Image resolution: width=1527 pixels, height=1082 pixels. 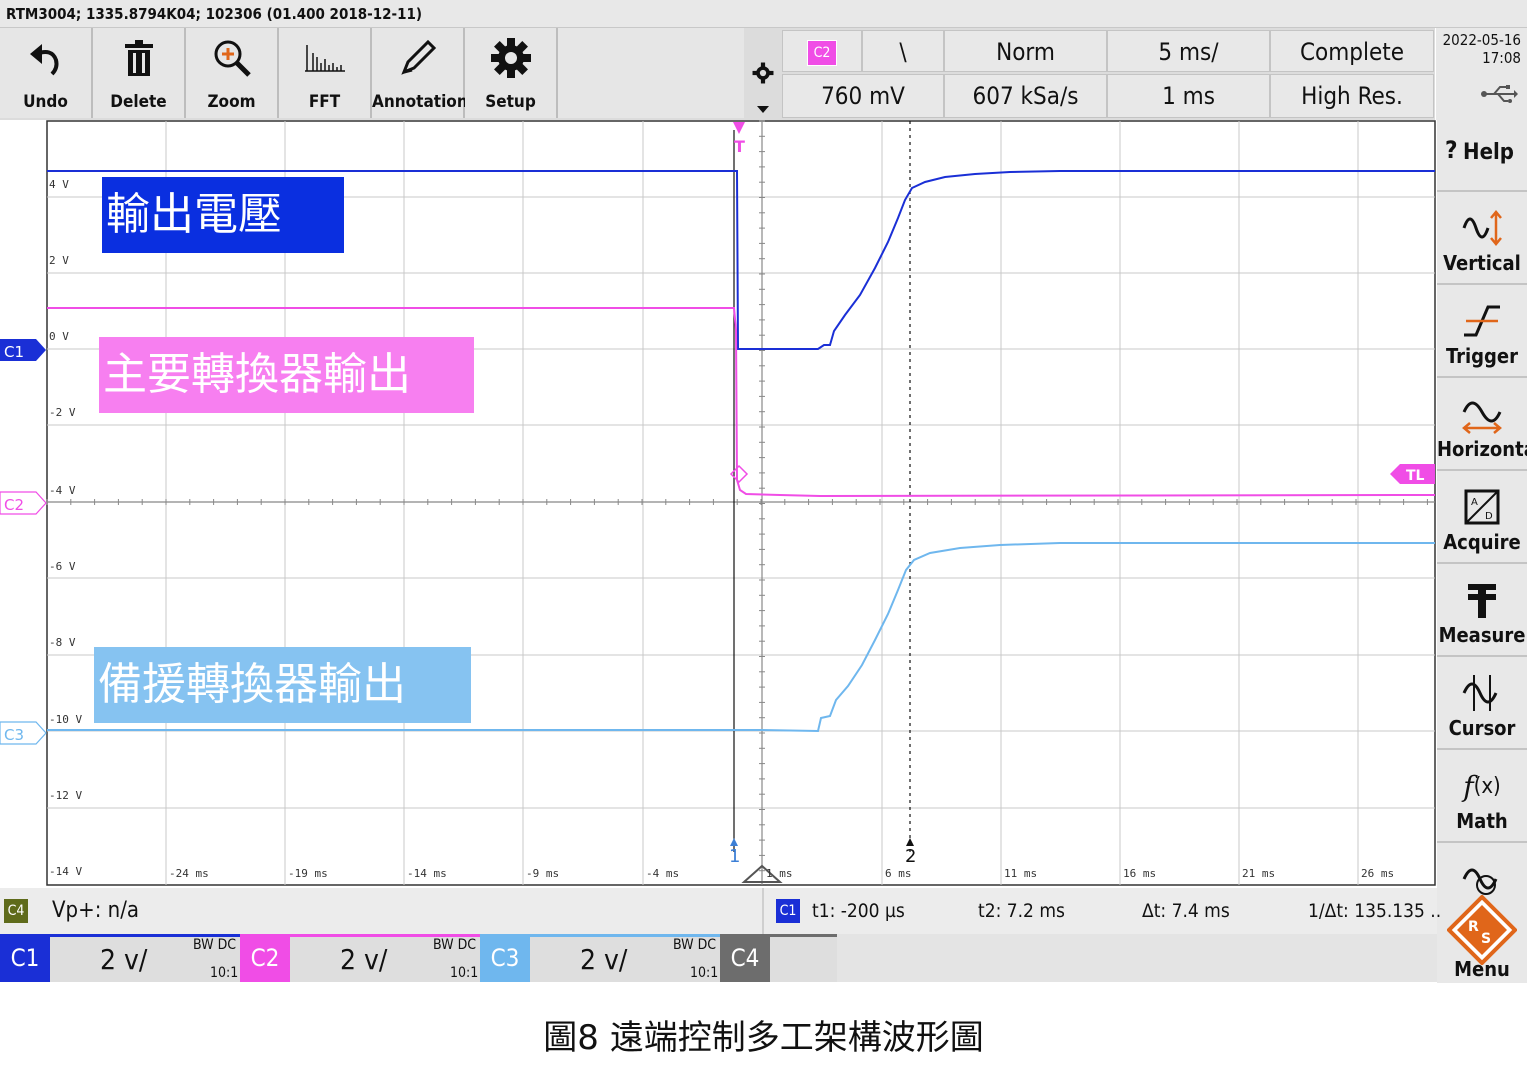 What do you see at coordinates (286, 375) in the screenshot?
I see `primary-converter-annotation: 主要轉換器輸出` at bounding box center [286, 375].